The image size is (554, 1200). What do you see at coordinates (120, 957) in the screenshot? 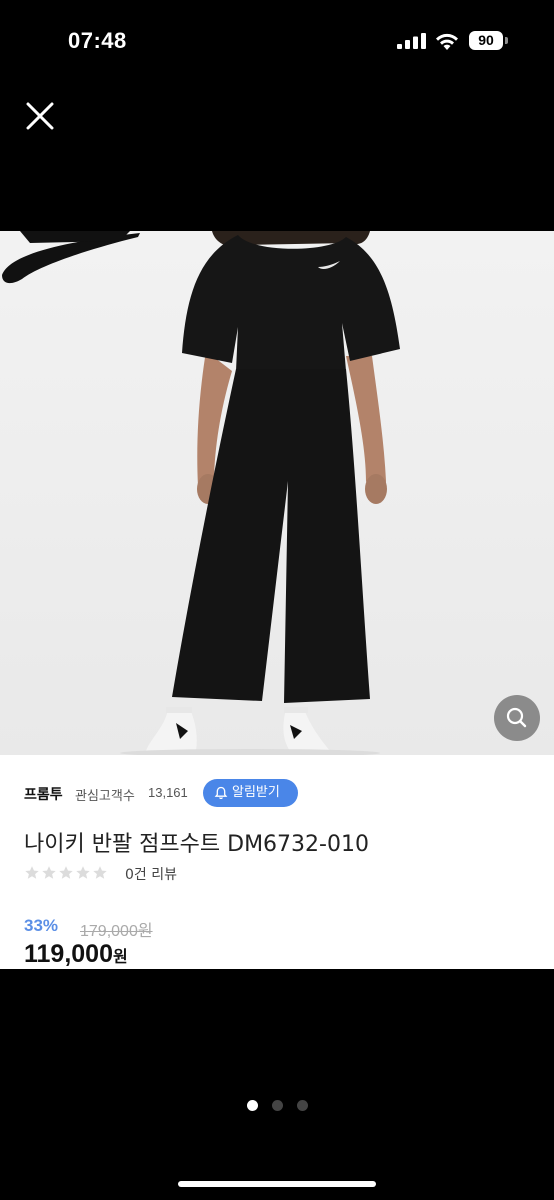
I see `sale-price-unit: 원` at bounding box center [120, 957].